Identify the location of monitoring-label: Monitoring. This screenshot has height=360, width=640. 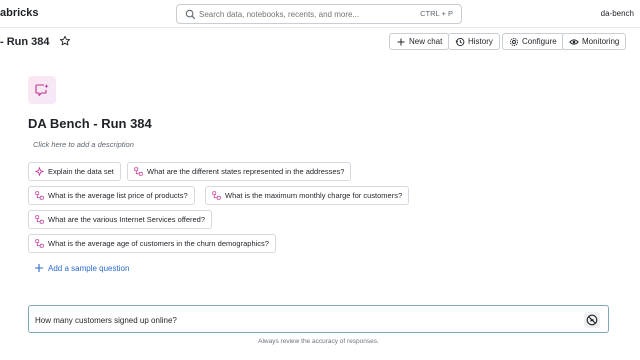
(601, 41).